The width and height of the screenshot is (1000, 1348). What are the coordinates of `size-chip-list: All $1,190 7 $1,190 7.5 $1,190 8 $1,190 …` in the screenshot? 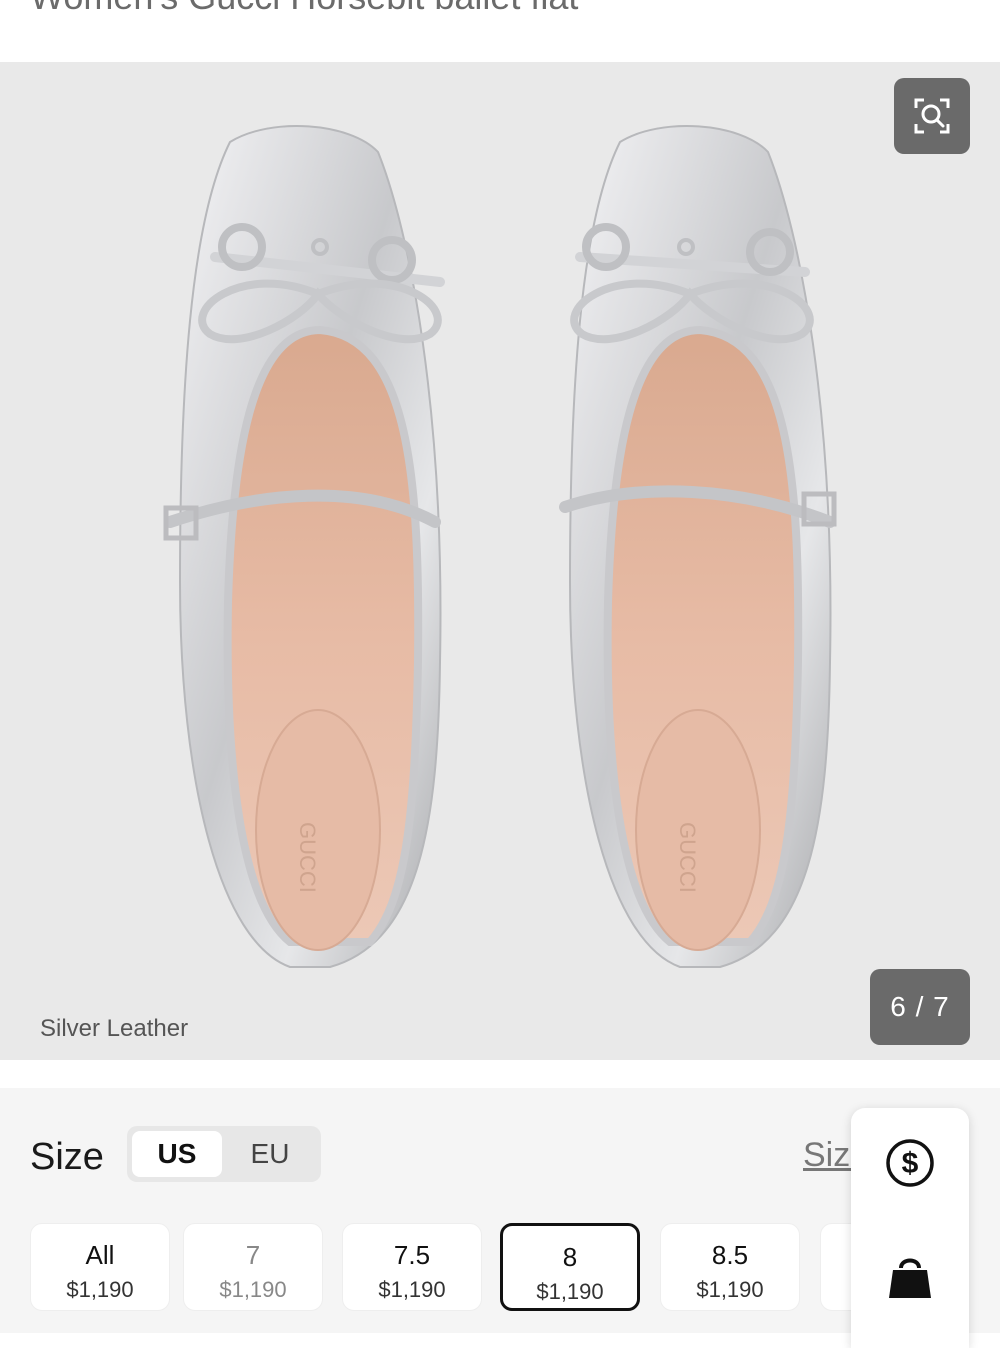 It's located at (500, 1268).